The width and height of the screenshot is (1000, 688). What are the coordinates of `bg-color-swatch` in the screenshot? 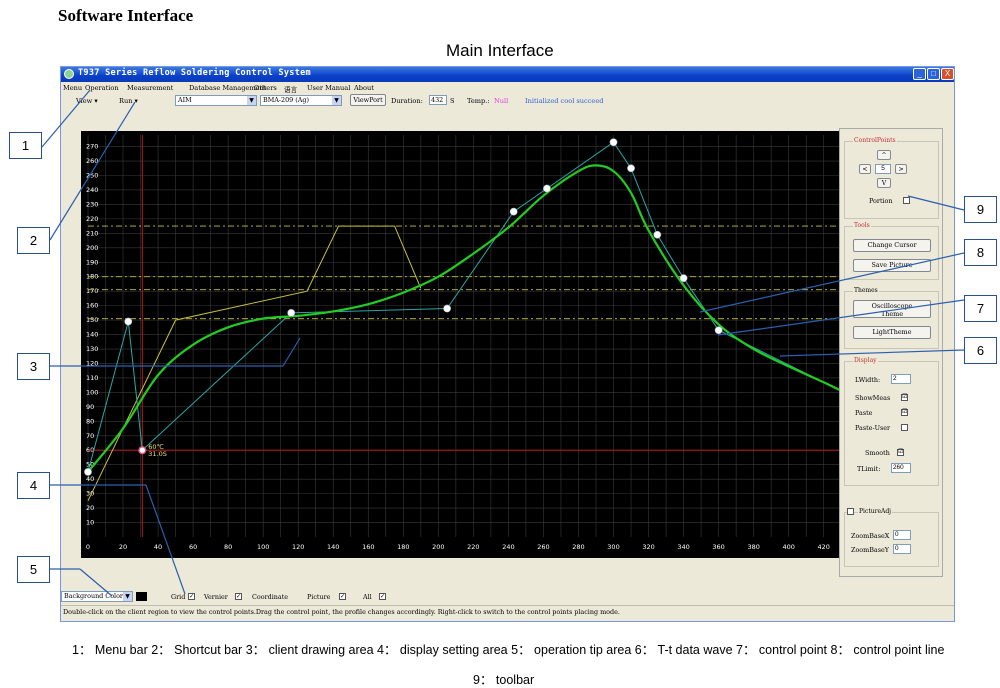 It's located at (141, 596).